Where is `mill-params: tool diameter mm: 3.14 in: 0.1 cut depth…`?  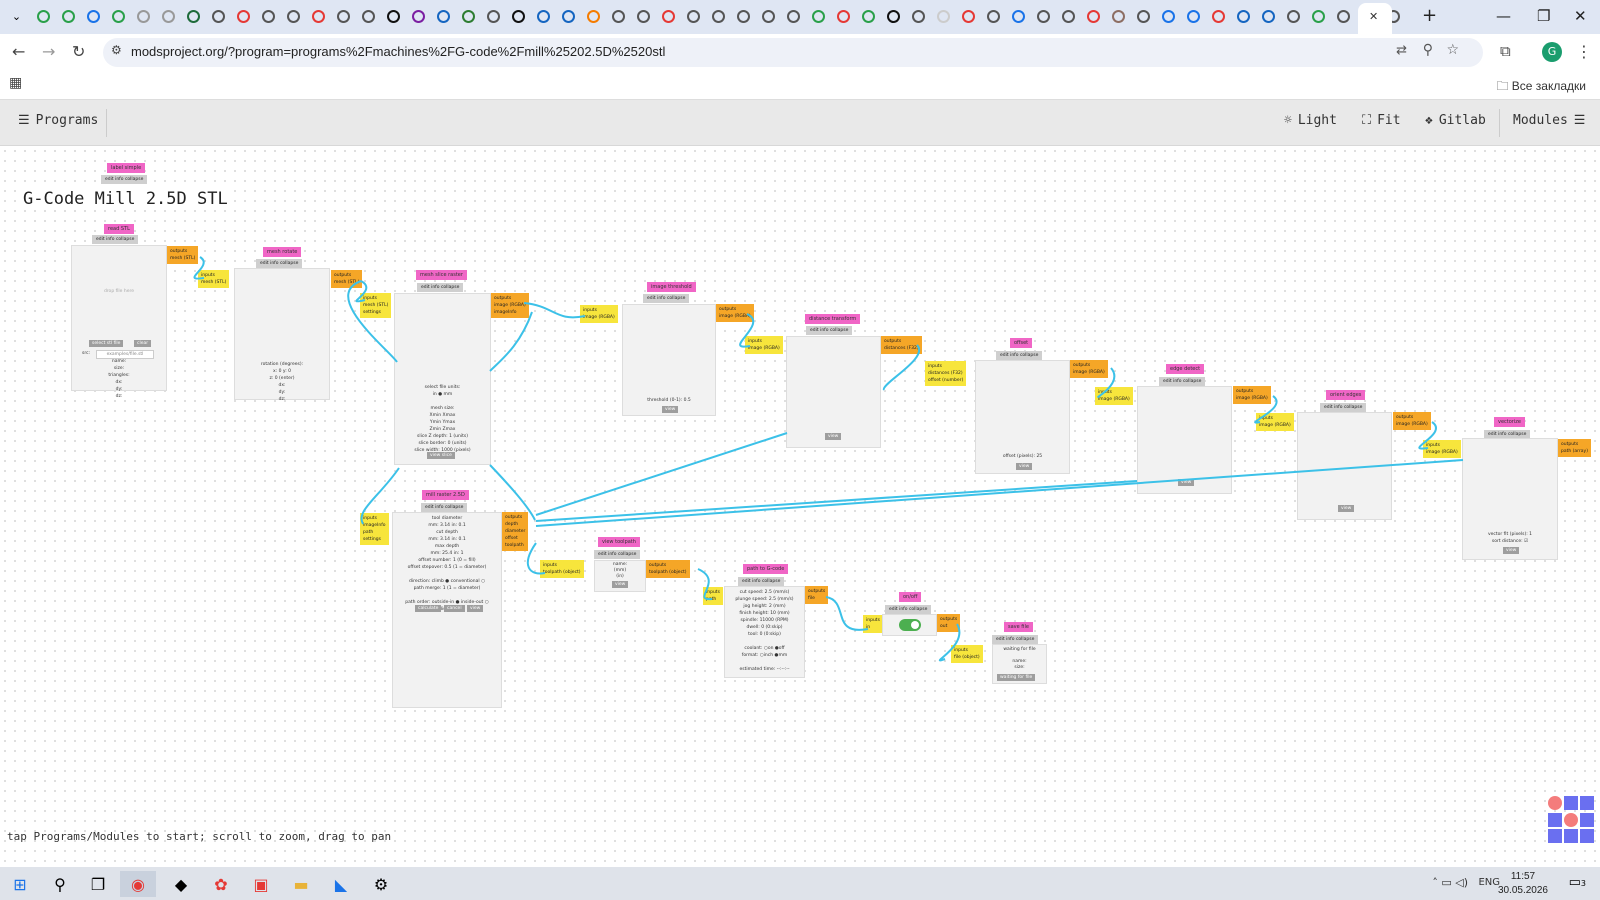 mill-params: tool diameter mm: 3.14 in: 0.1 cut depth… is located at coordinates (447, 564).